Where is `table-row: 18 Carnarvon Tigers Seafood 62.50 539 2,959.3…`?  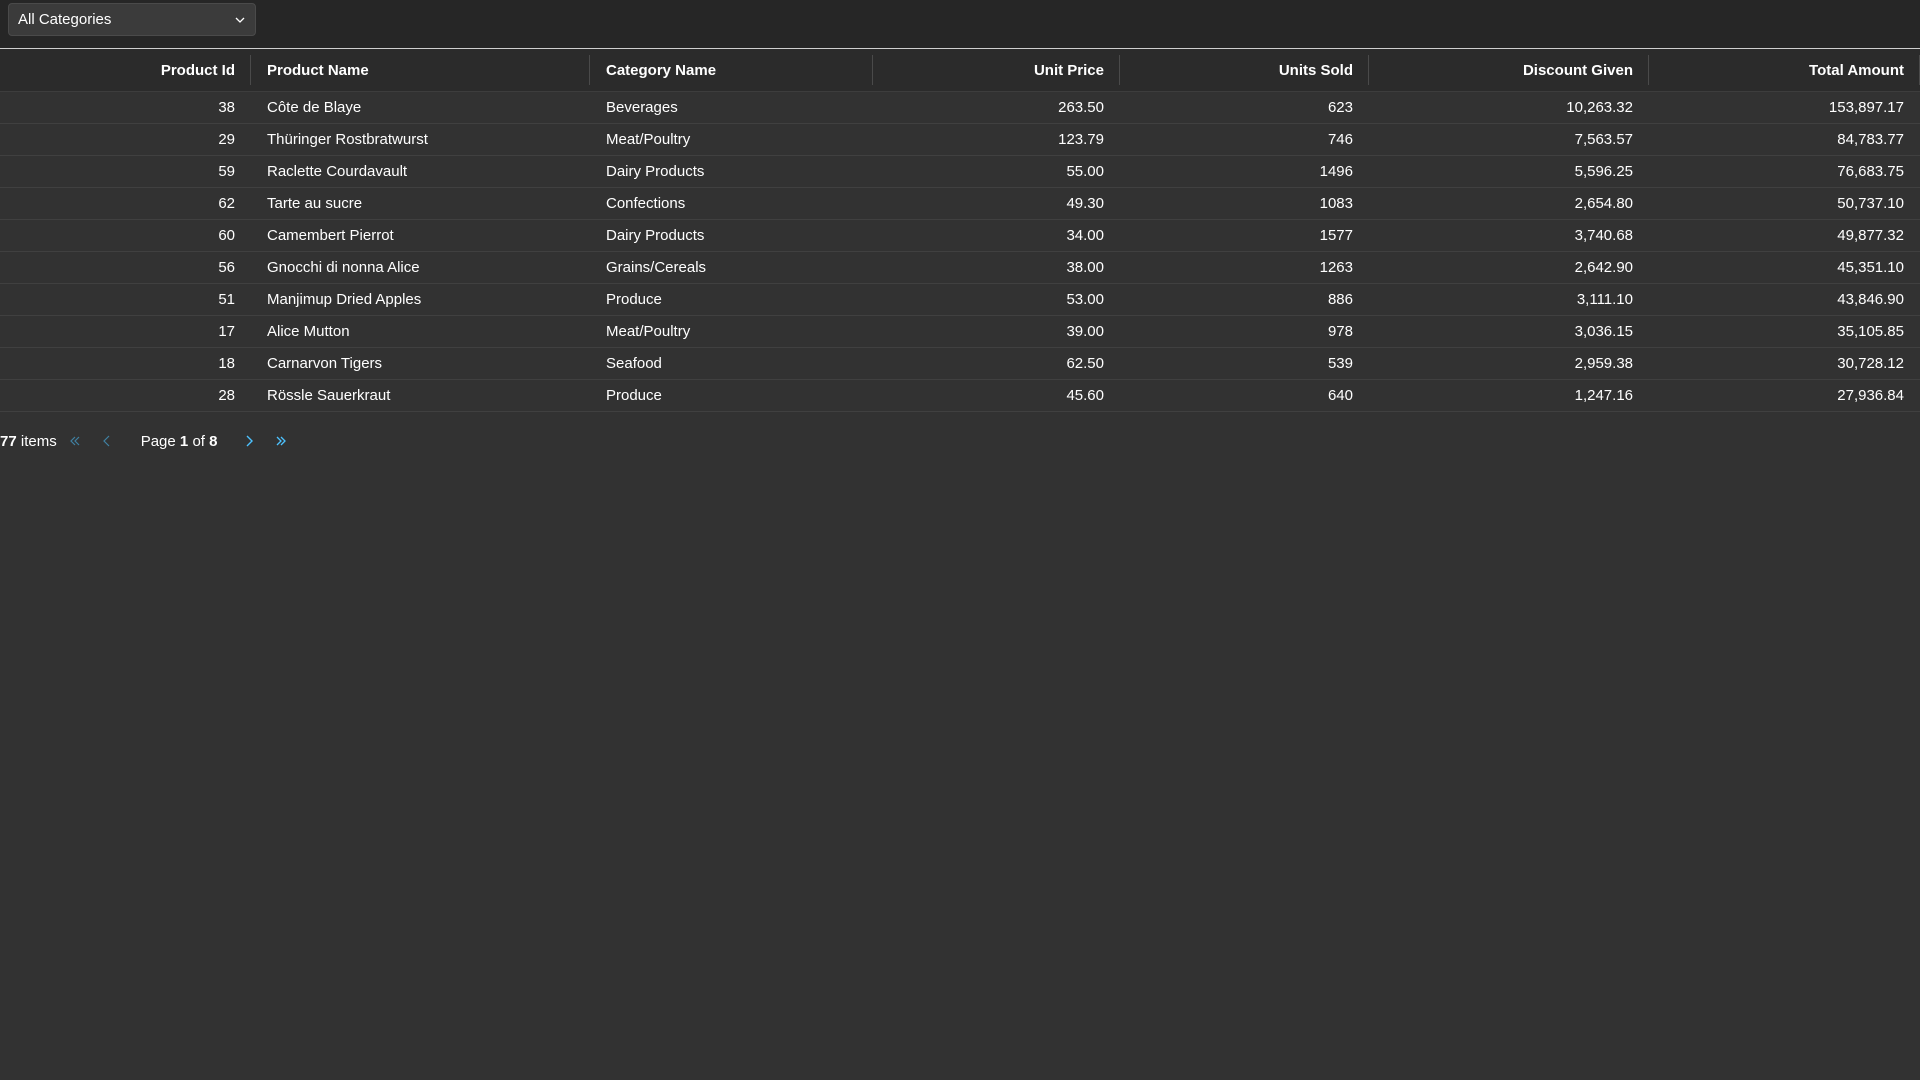 table-row: 18 Carnarvon Tigers Seafood 62.50 539 2,959.3… is located at coordinates (960, 364).